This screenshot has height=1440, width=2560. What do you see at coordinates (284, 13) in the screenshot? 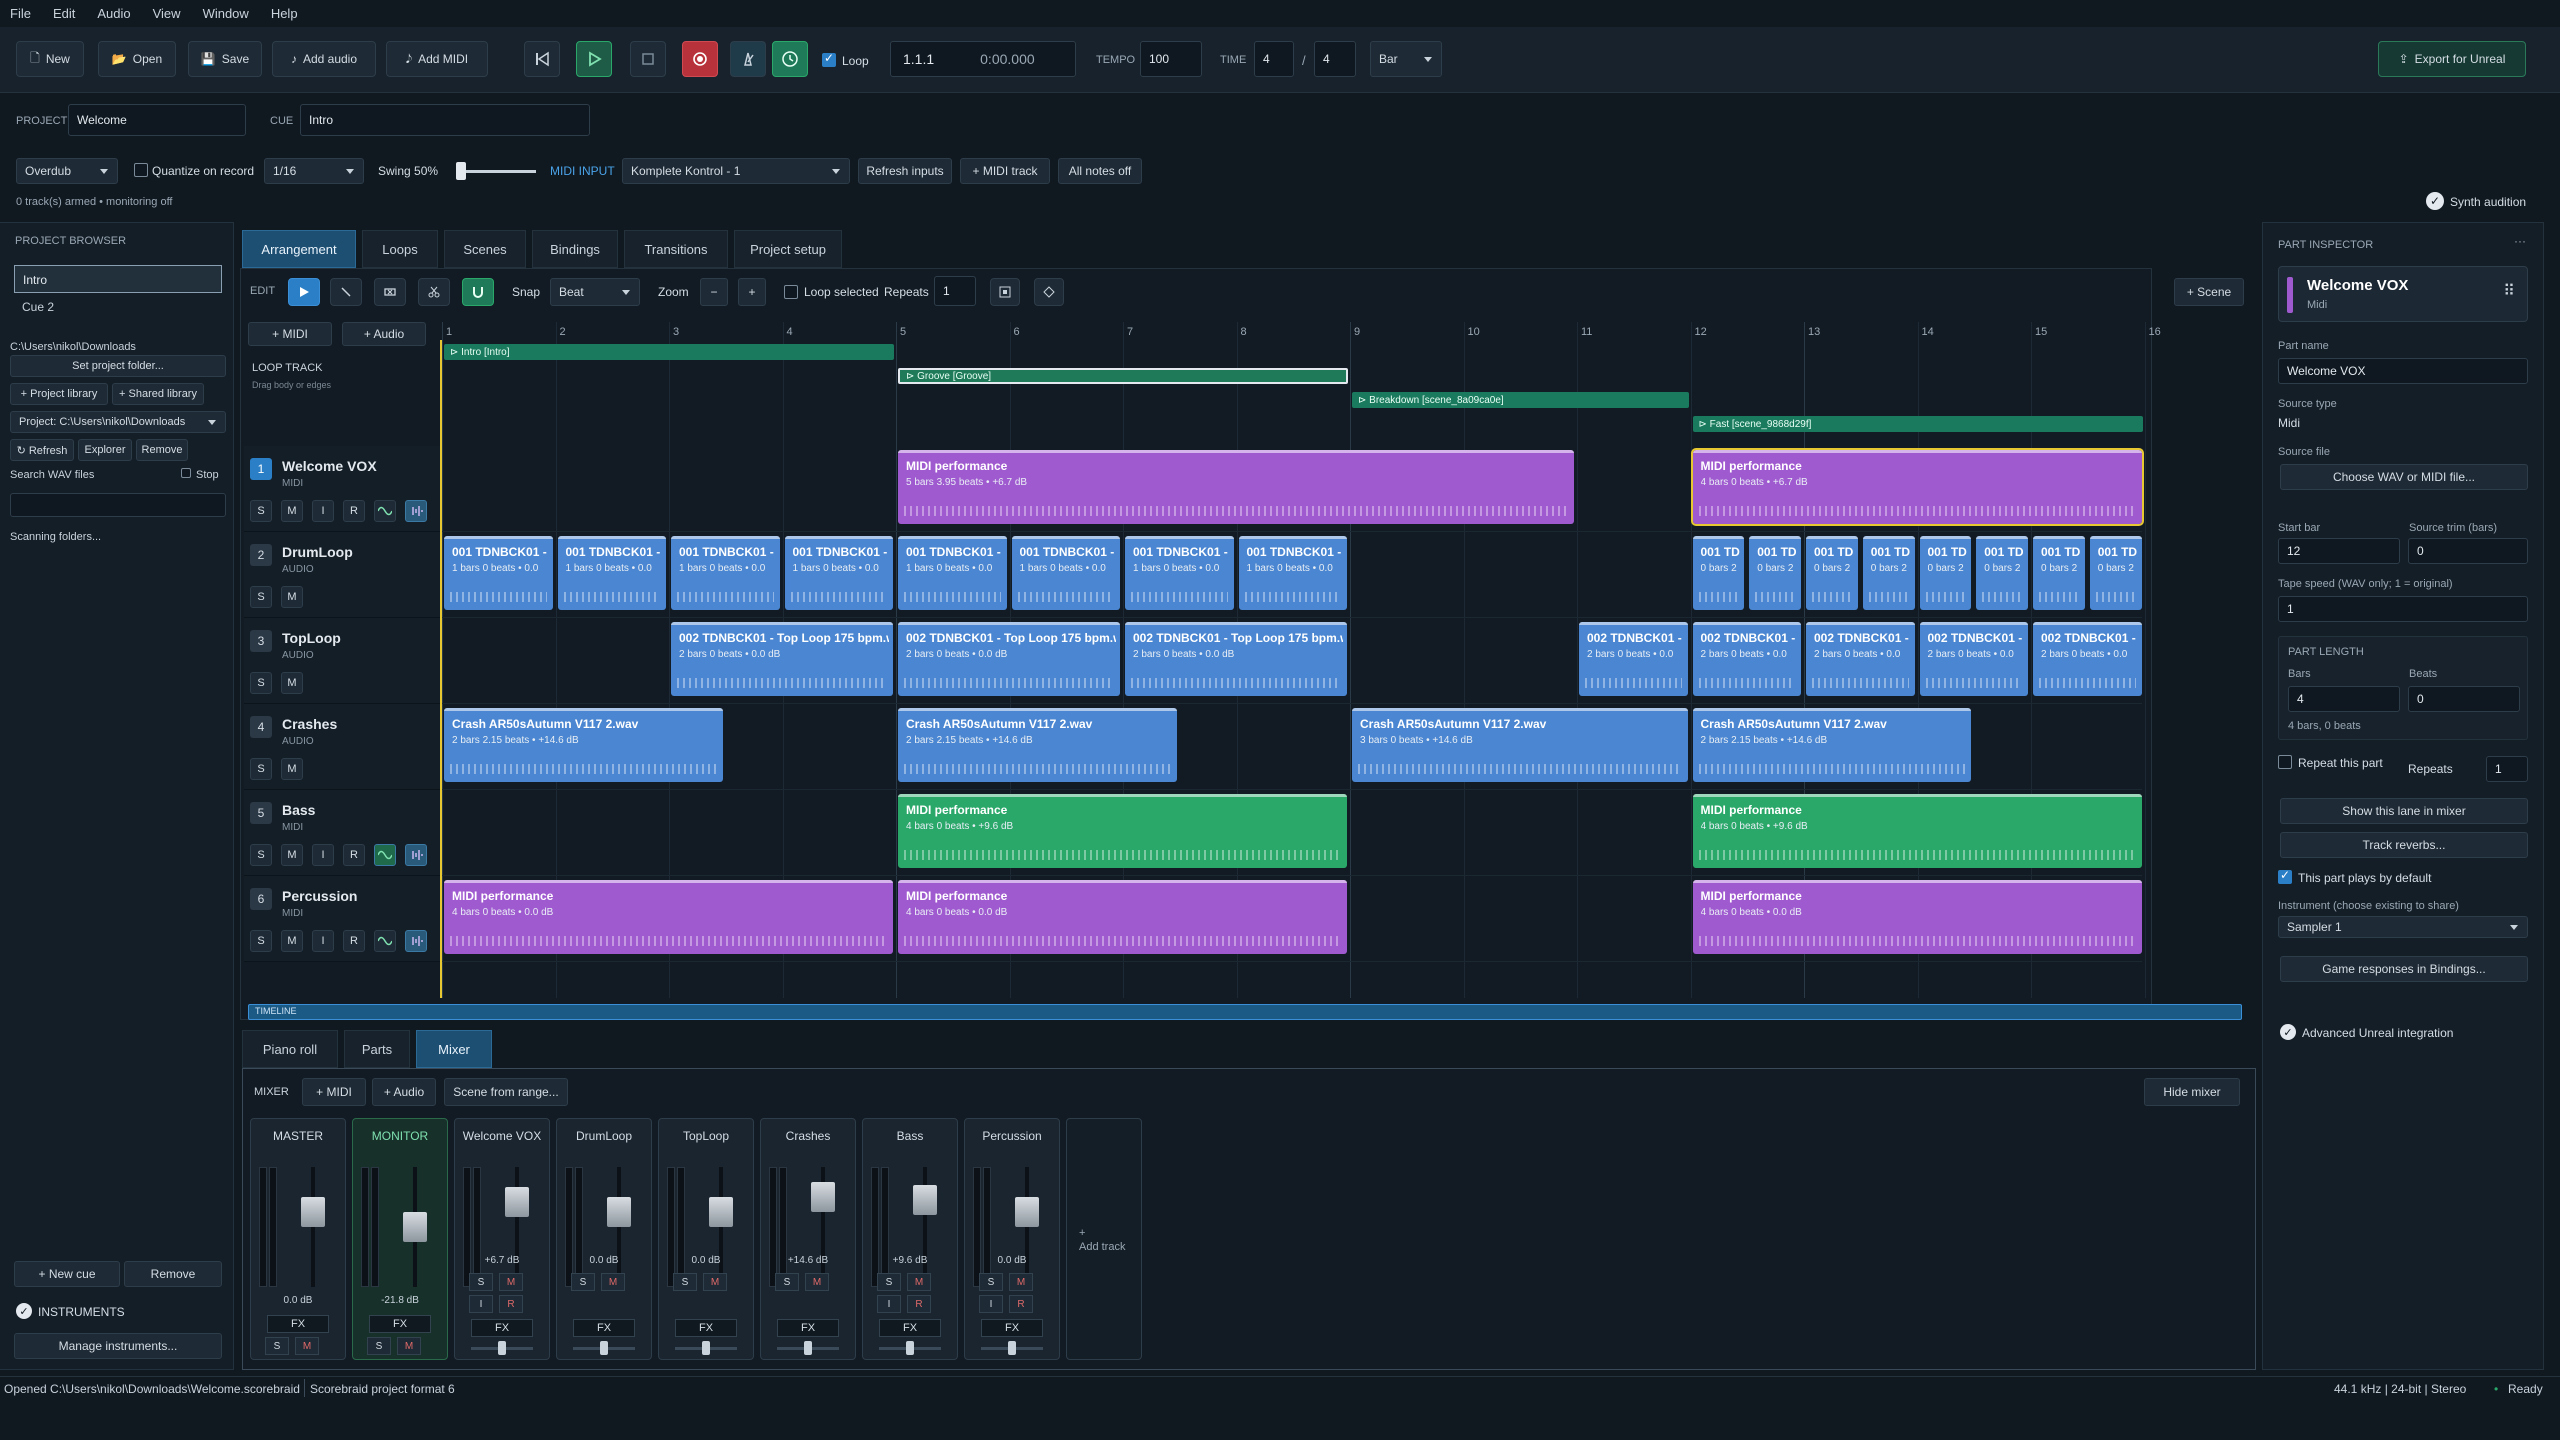
I see `menu-help: Help` at bounding box center [284, 13].